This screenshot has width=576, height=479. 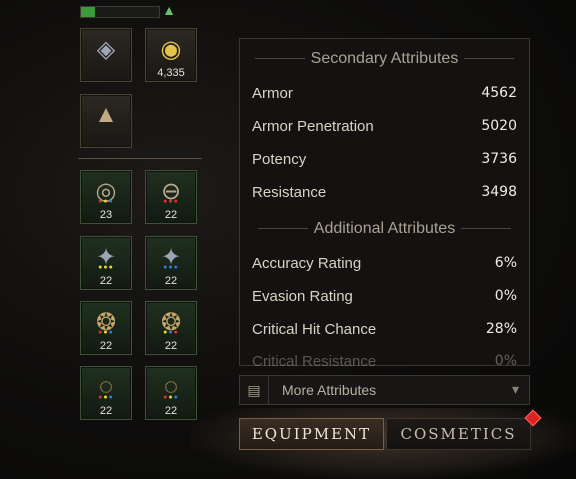 I want to click on attribute-label: Resistance, so click(x=289, y=192).